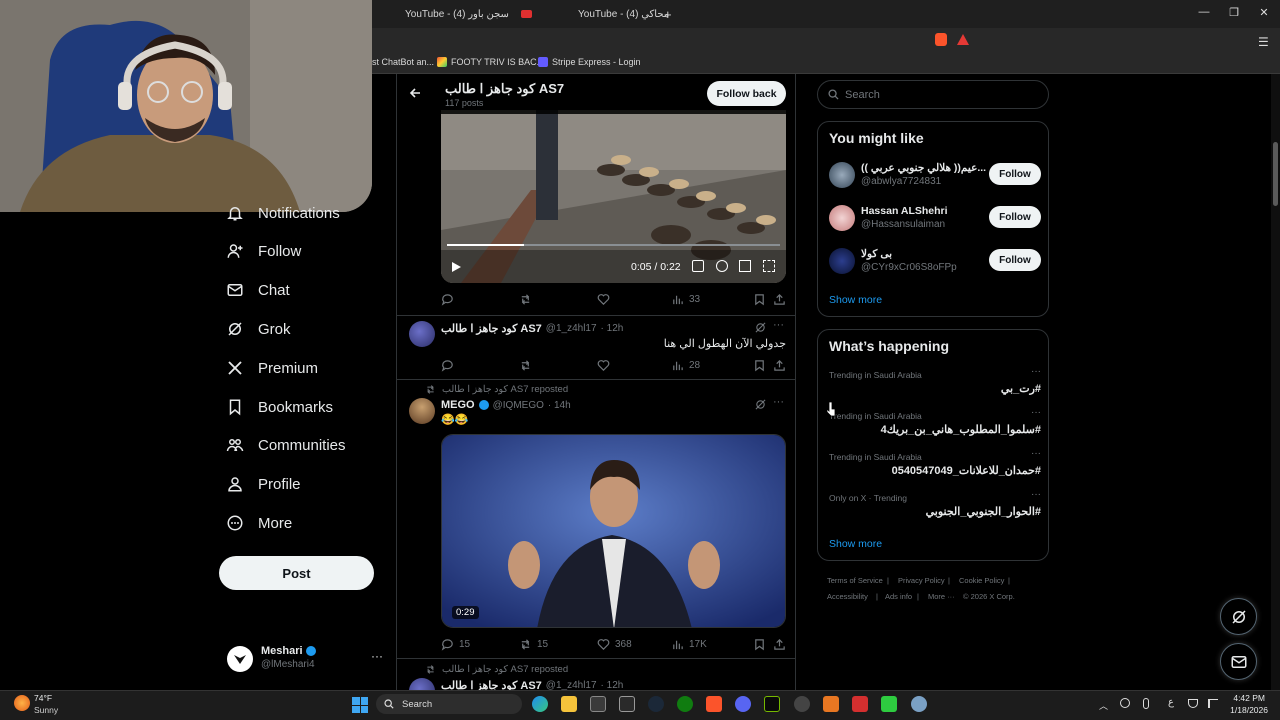  What do you see at coordinates (46, 710) in the screenshot?
I see `weather-desc: Sunny` at bounding box center [46, 710].